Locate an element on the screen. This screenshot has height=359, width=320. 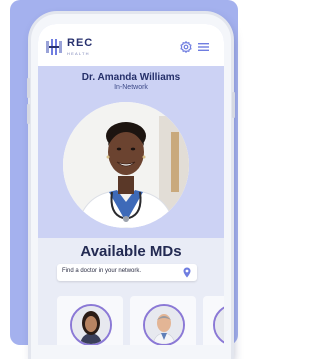
doctor-portrait-illustration is located at coordinates (126, 165).